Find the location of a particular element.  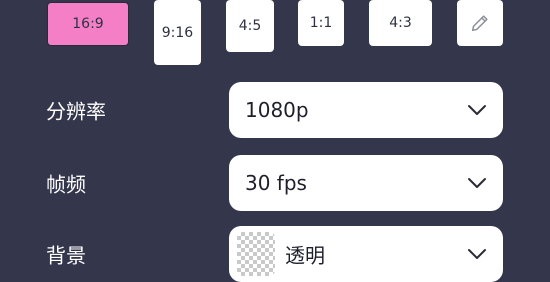

aspect-ratio-label: 4:5 is located at coordinates (250, 26).